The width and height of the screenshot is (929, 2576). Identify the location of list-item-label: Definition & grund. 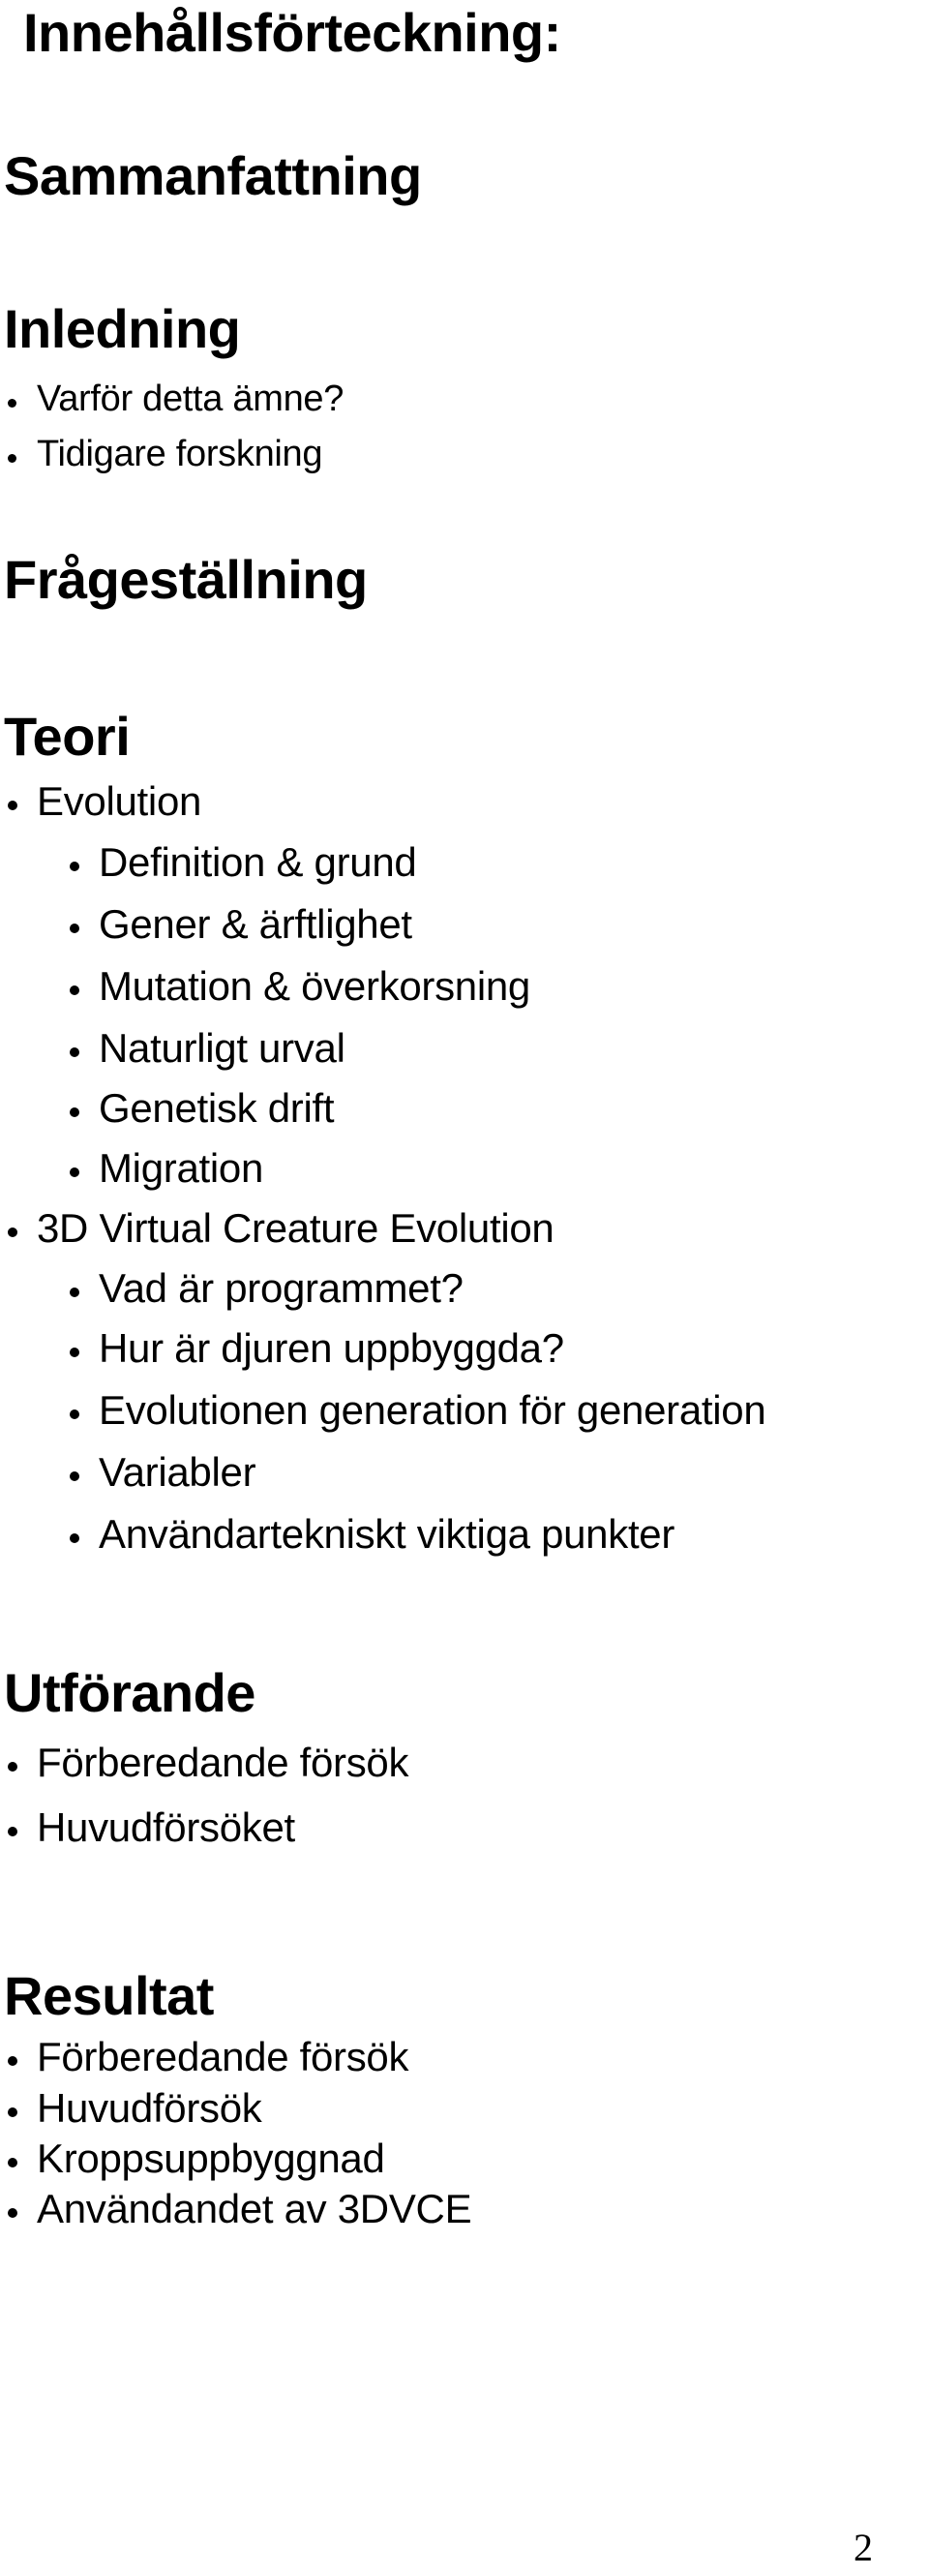
(258, 862).